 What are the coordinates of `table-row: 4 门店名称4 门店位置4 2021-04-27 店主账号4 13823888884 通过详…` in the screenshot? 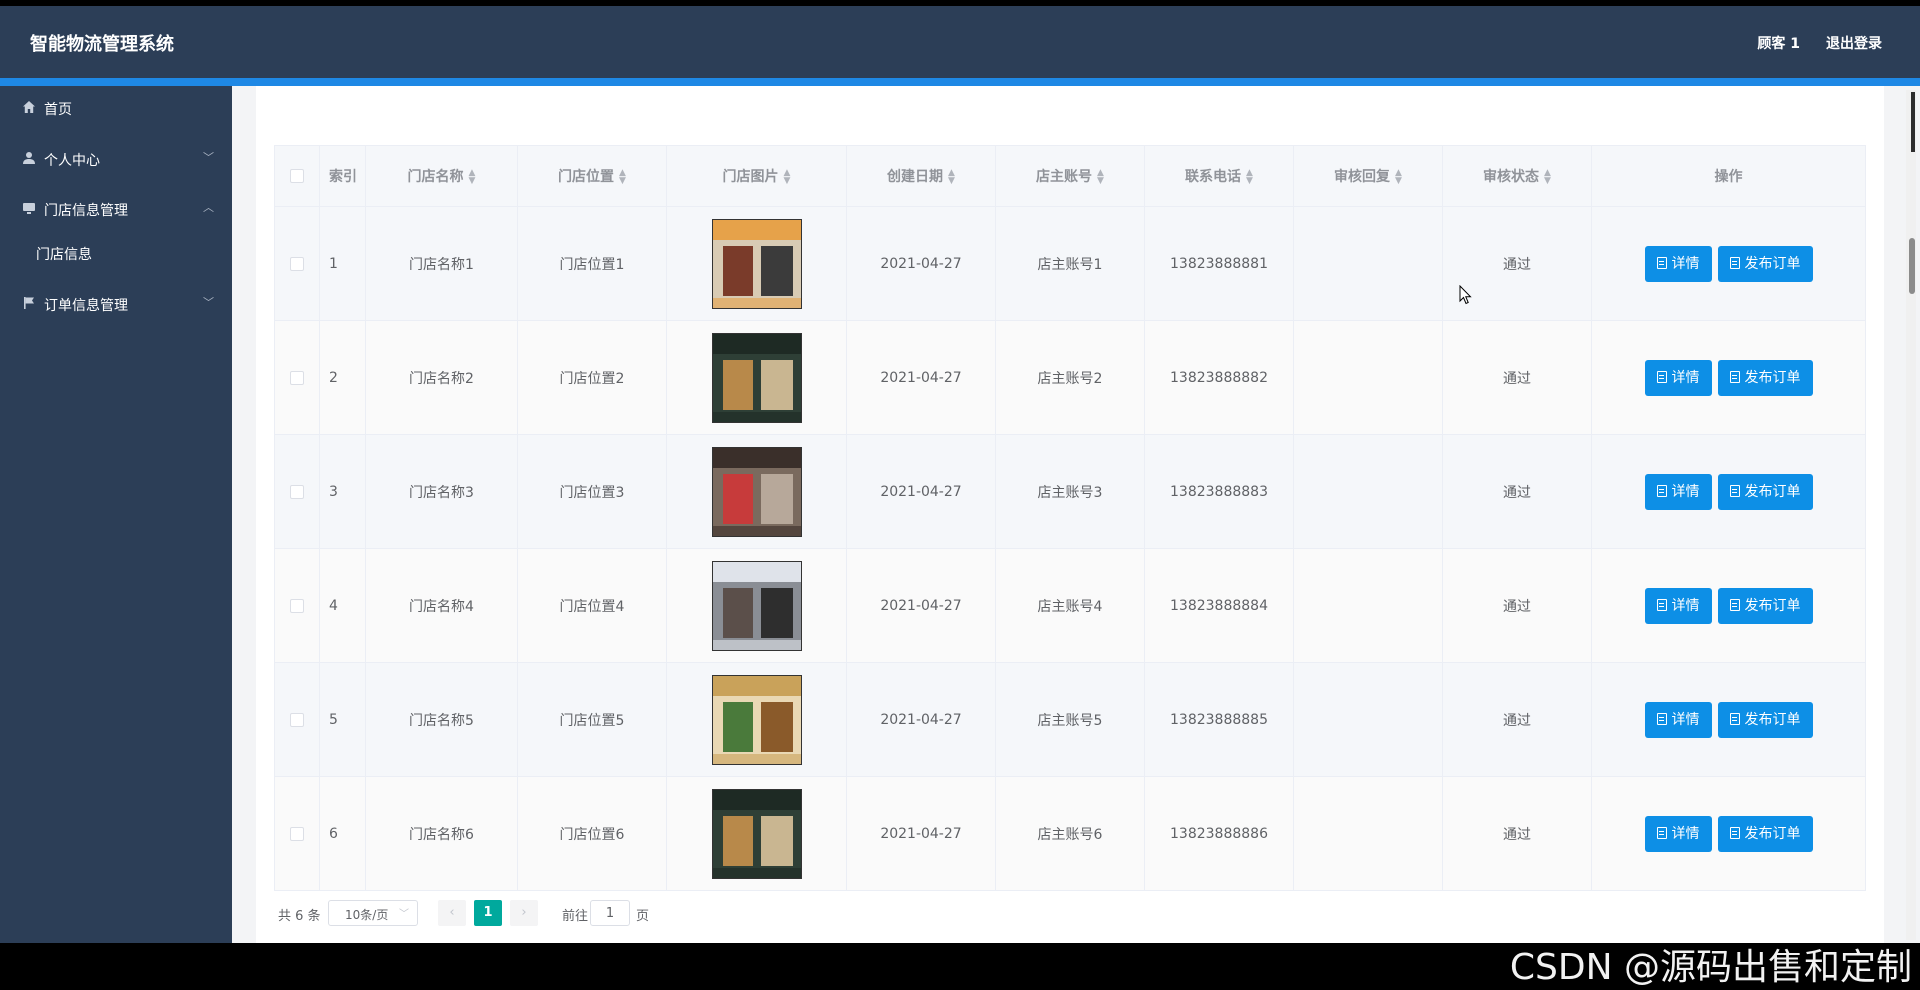 It's located at (1070, 605).